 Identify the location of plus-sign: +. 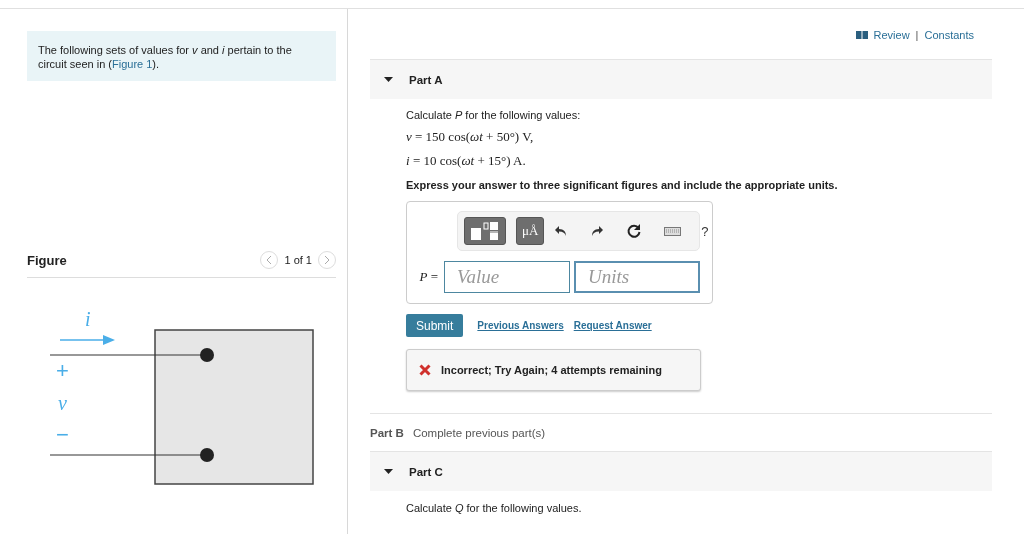
(62, 370).